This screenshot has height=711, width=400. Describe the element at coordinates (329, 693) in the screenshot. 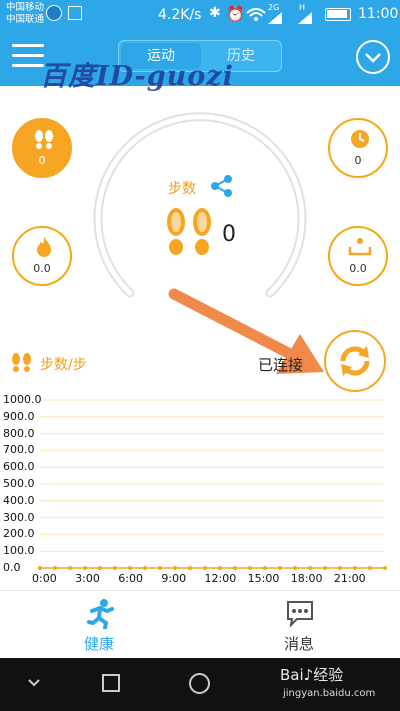

I see `baidu-url: jingyan.baidu.com` at that location.